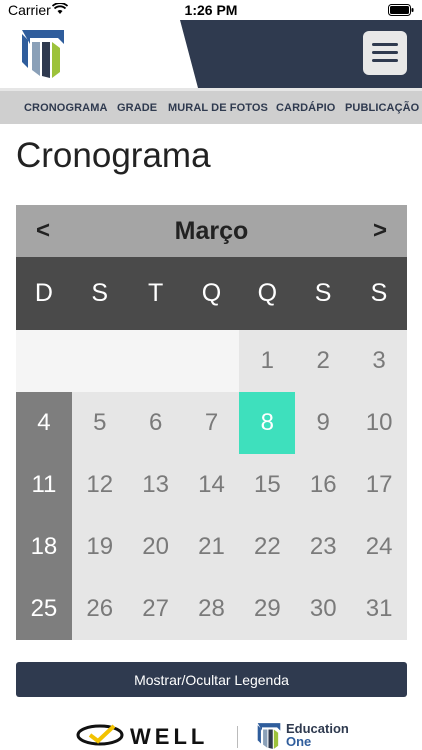 The height and width of the screenshot is (750, 422). I want to click on calendar-day-cell: 24, so click(379, 547).